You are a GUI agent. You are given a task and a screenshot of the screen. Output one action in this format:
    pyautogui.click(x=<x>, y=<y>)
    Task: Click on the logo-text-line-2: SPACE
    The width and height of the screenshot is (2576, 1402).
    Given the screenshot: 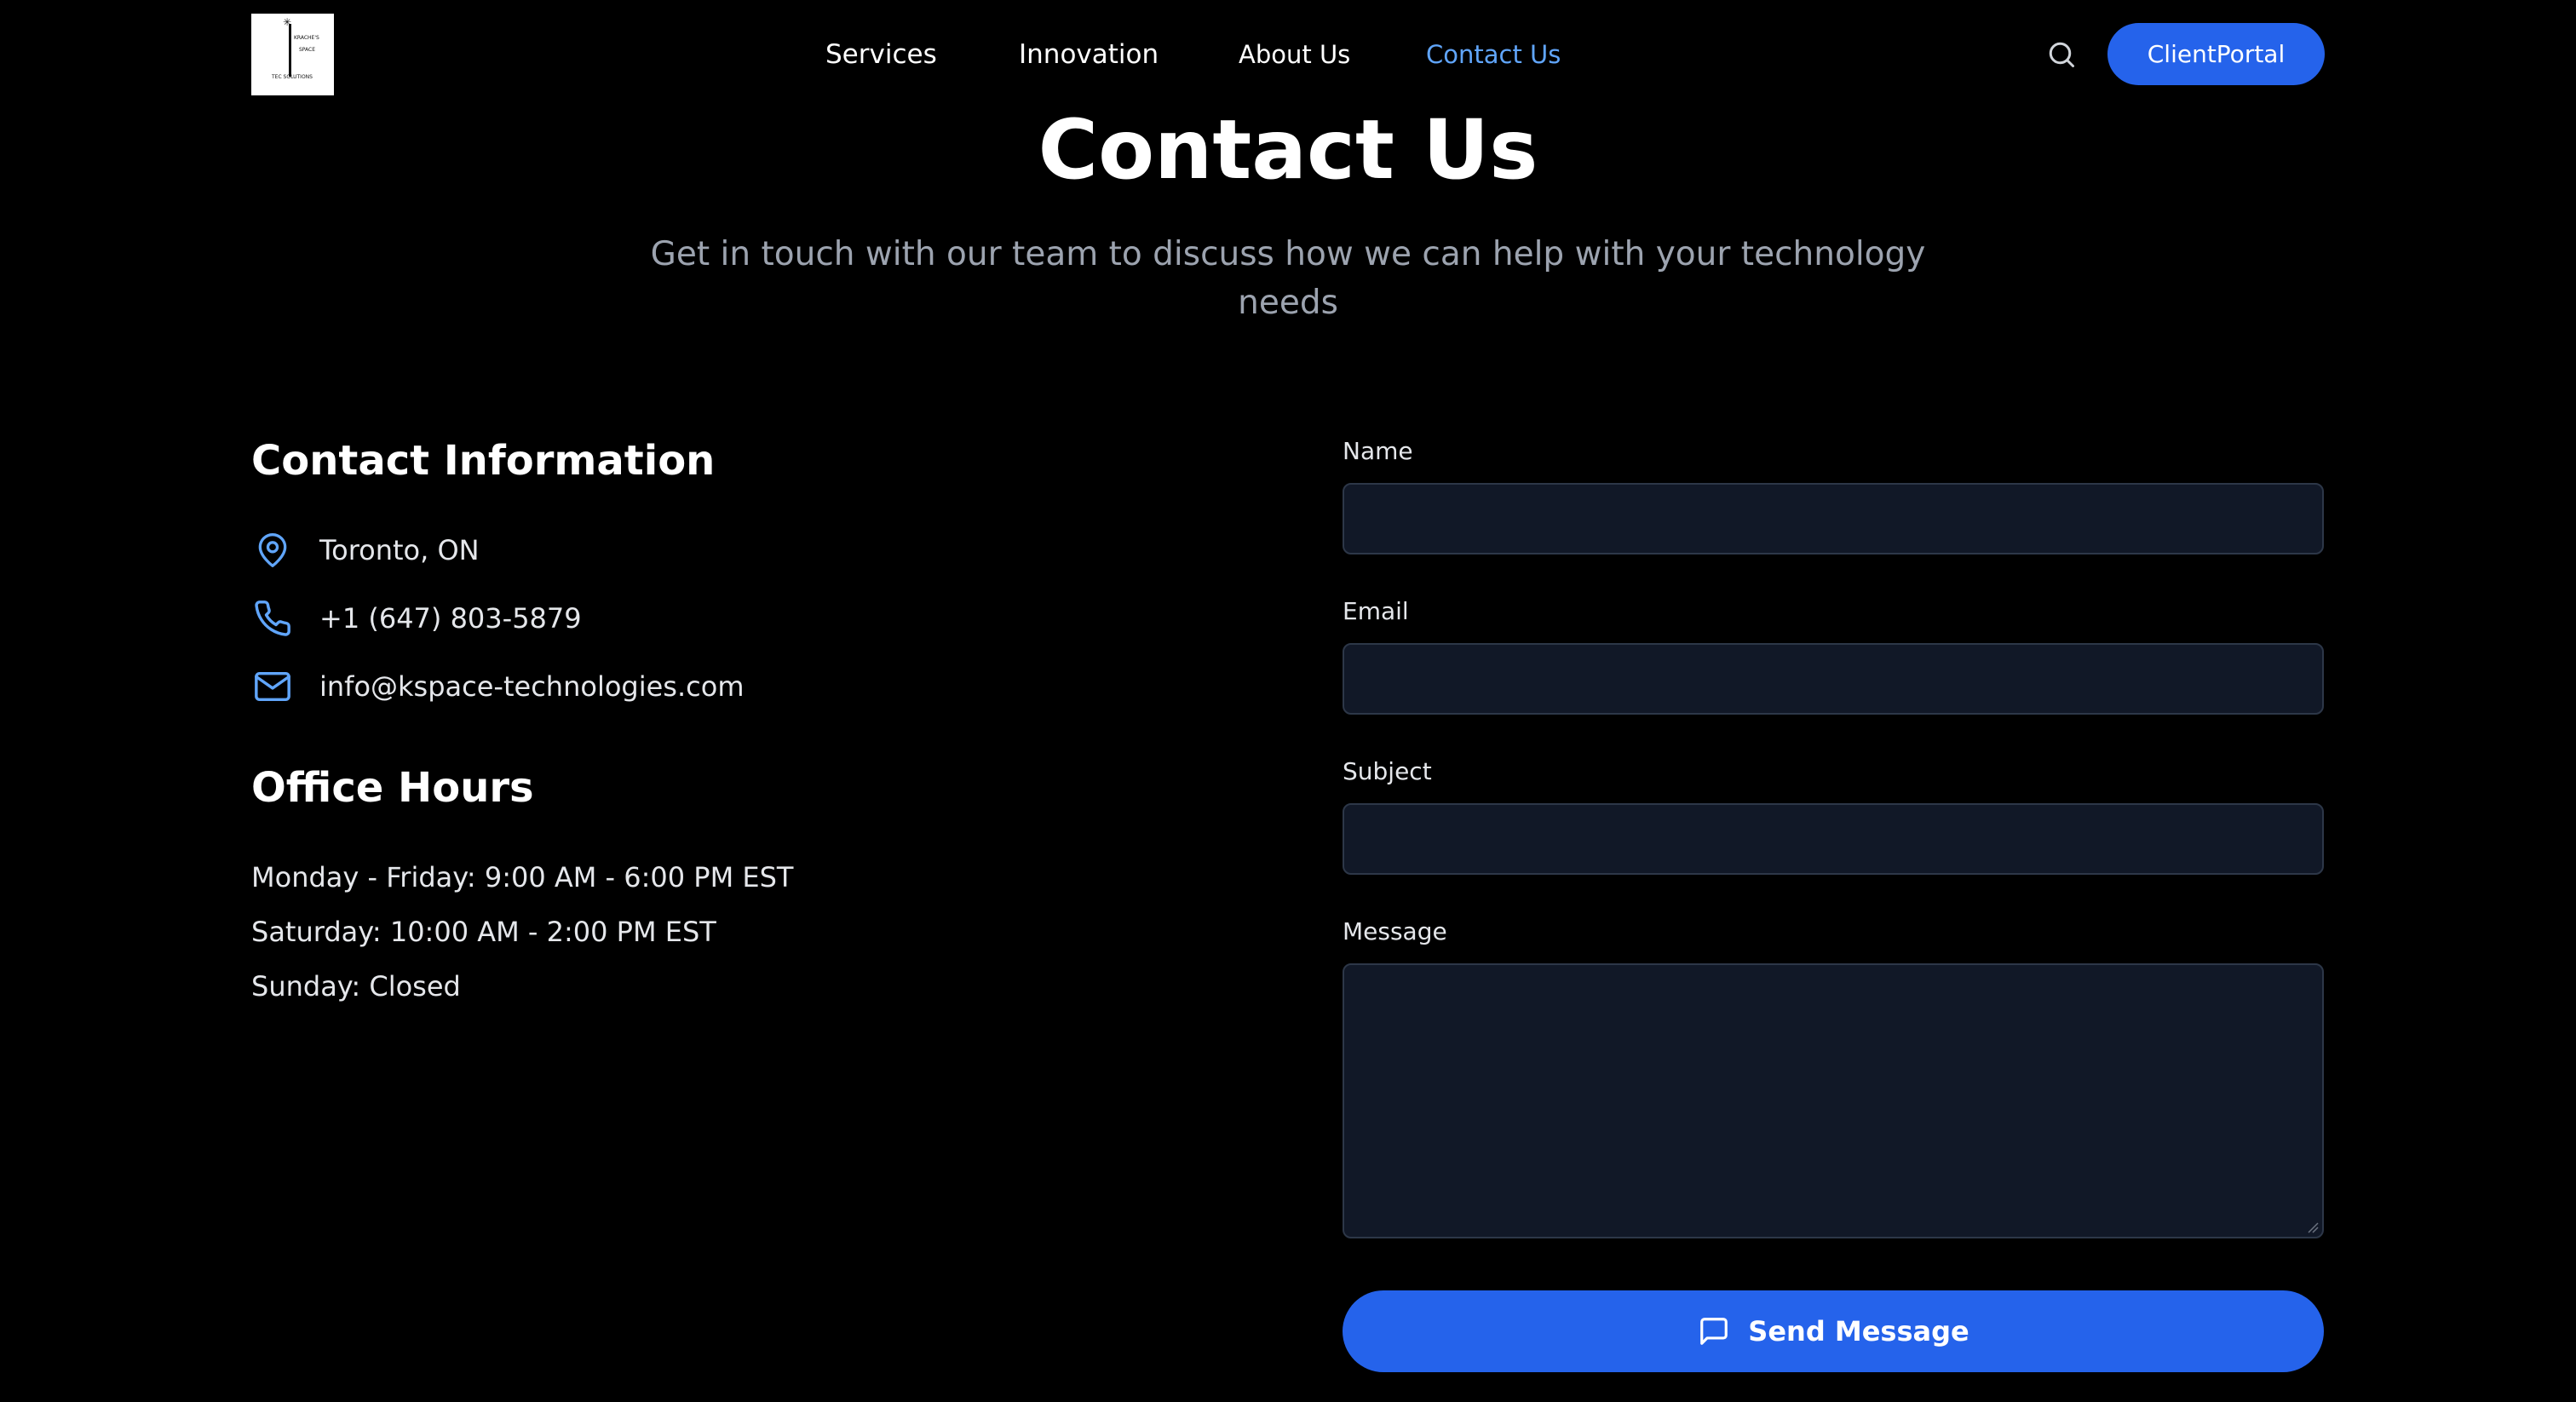 What is the action you would take?
    pyautogui.click(x=307, y=50)
    